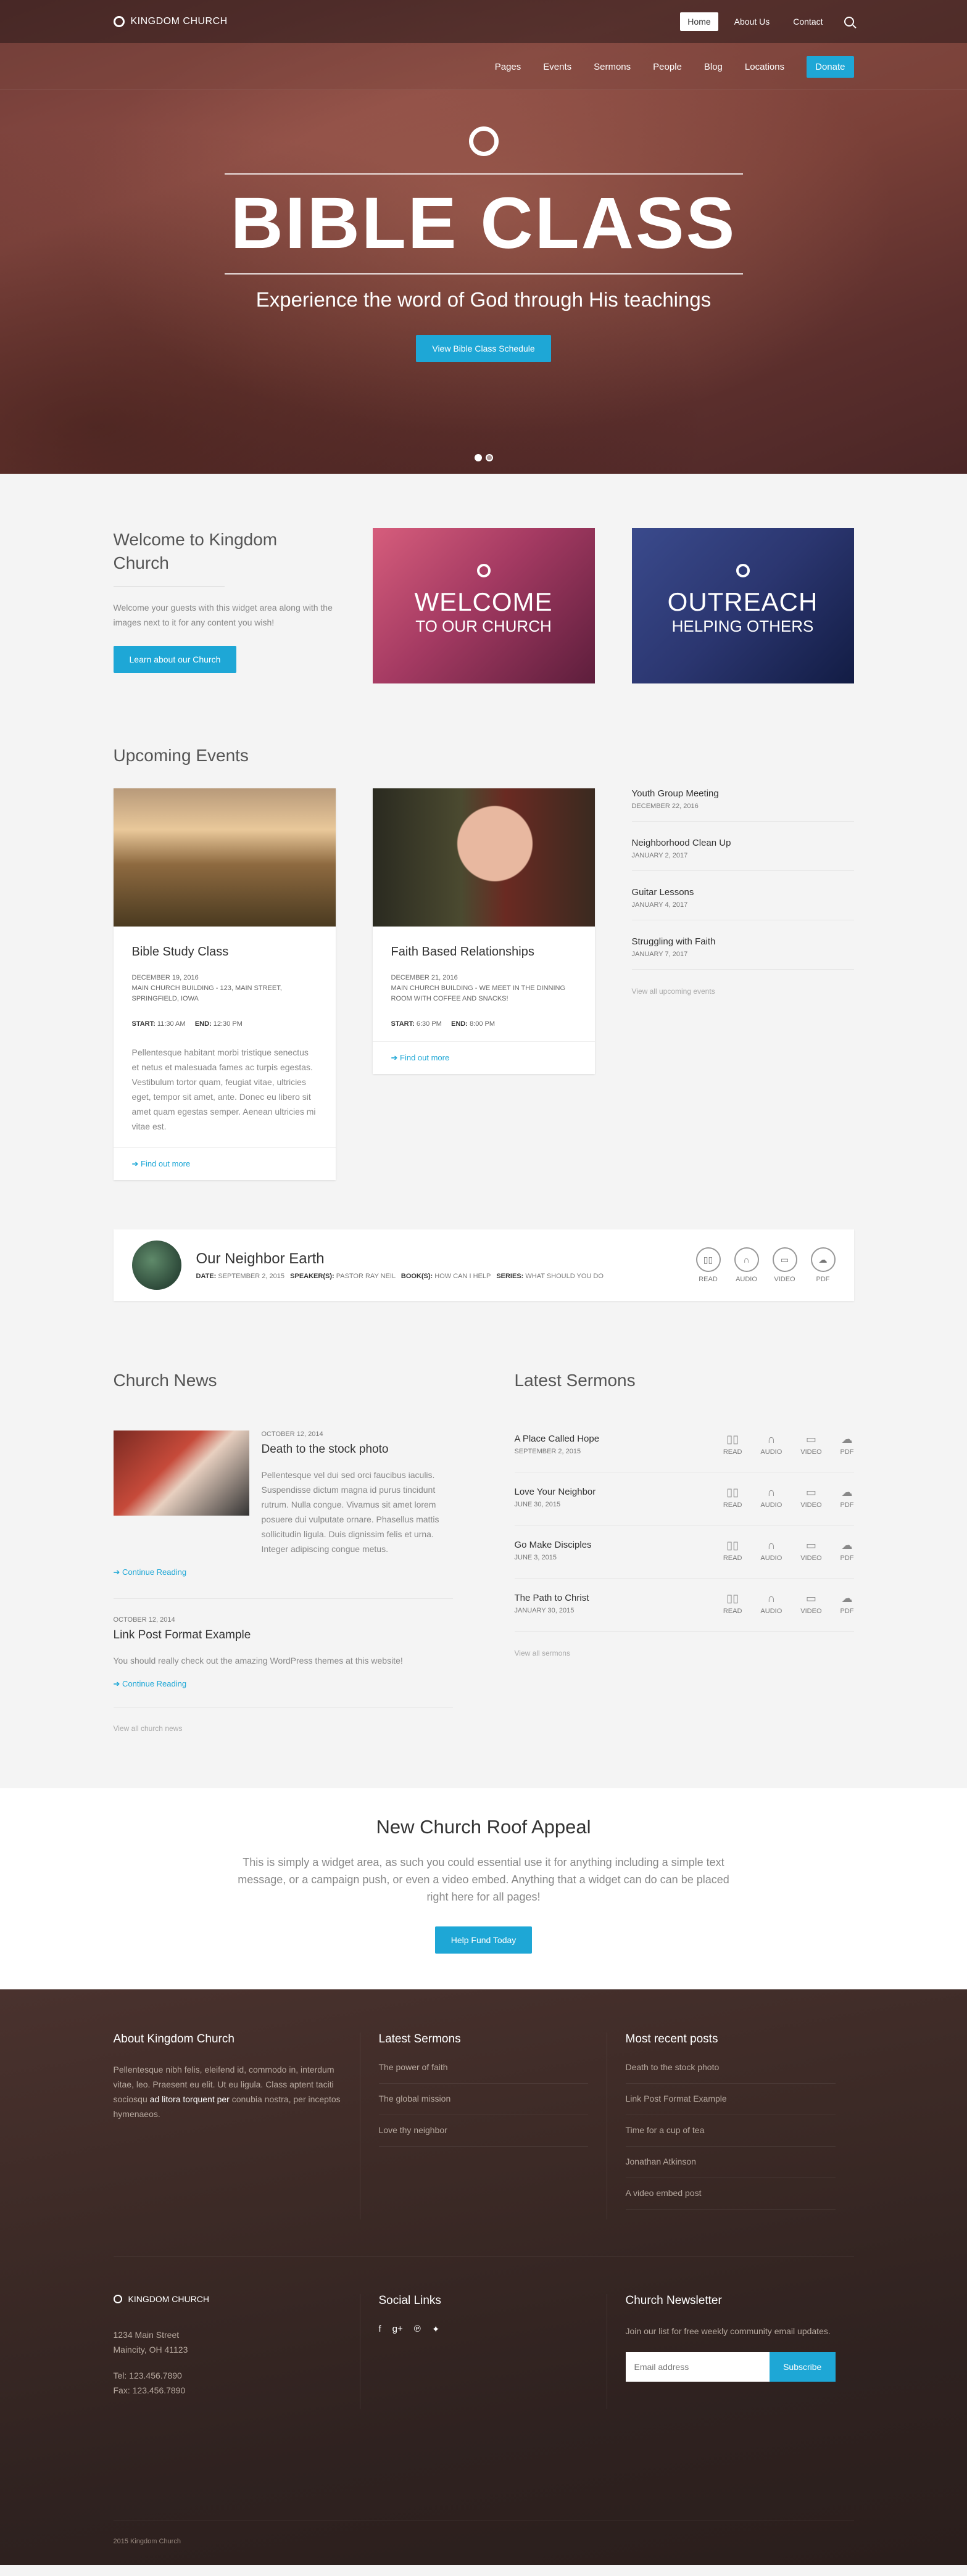 Image resolution: width=967 pixels, height=2576 pixels. What do you see at coordinates (483, 601) in the screenshot?
I see `card-title: WELCOME` at bounding box center [483, 601].